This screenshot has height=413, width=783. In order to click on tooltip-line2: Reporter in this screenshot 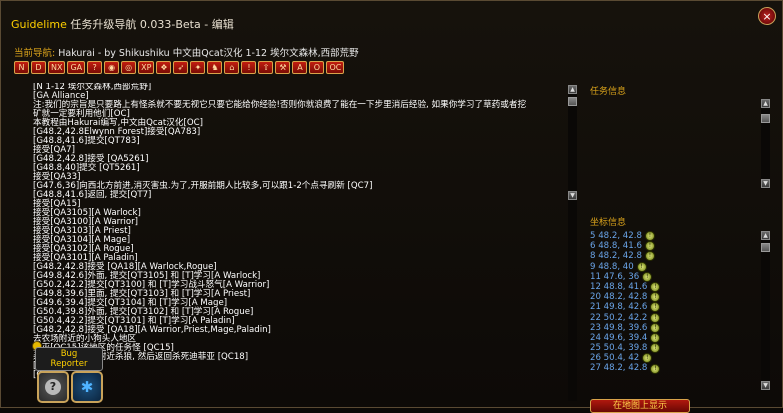, I will do `click(69, 364)`.